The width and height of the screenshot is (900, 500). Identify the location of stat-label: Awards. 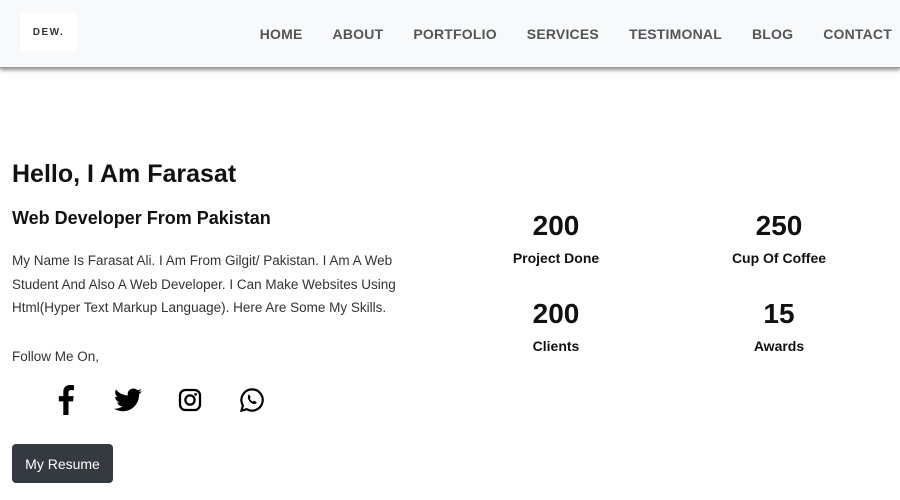
(779, 346).